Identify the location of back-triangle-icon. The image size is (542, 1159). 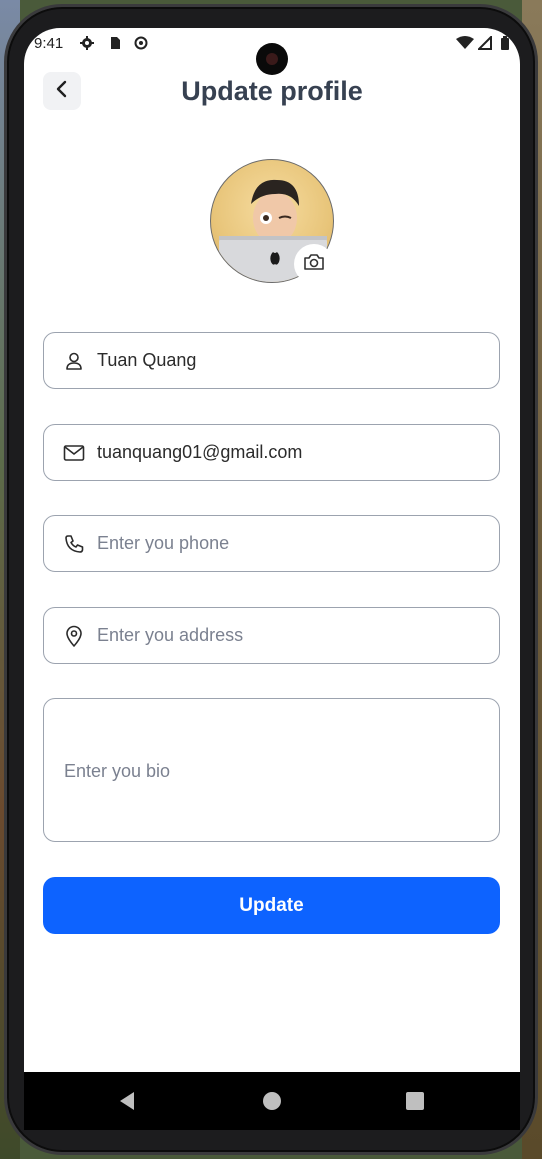
(127, 1101).